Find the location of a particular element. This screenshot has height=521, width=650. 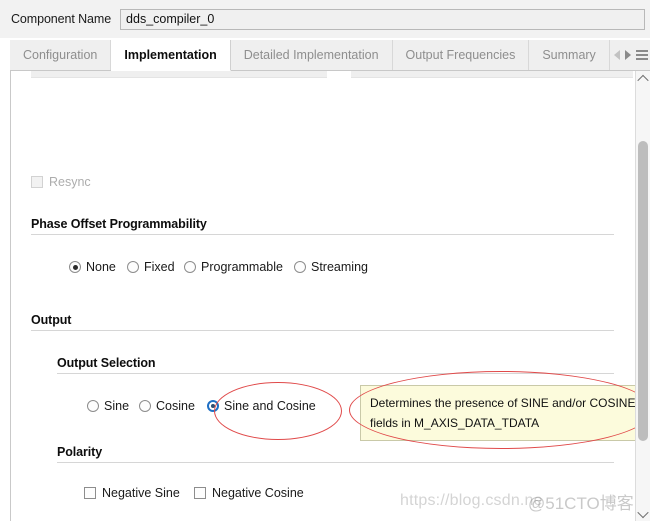

tab-detailed-implementation: Detailed Implementation is located at coordinates (312, 55).